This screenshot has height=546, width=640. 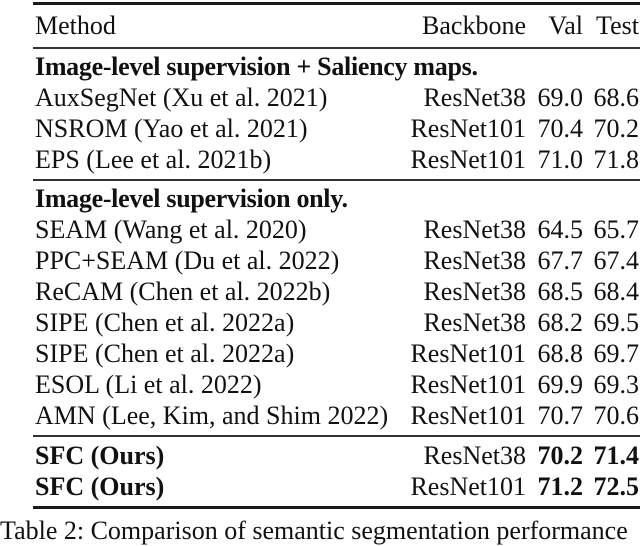 I want to click on test-cell: 67.4, so click(x=616, y=260).